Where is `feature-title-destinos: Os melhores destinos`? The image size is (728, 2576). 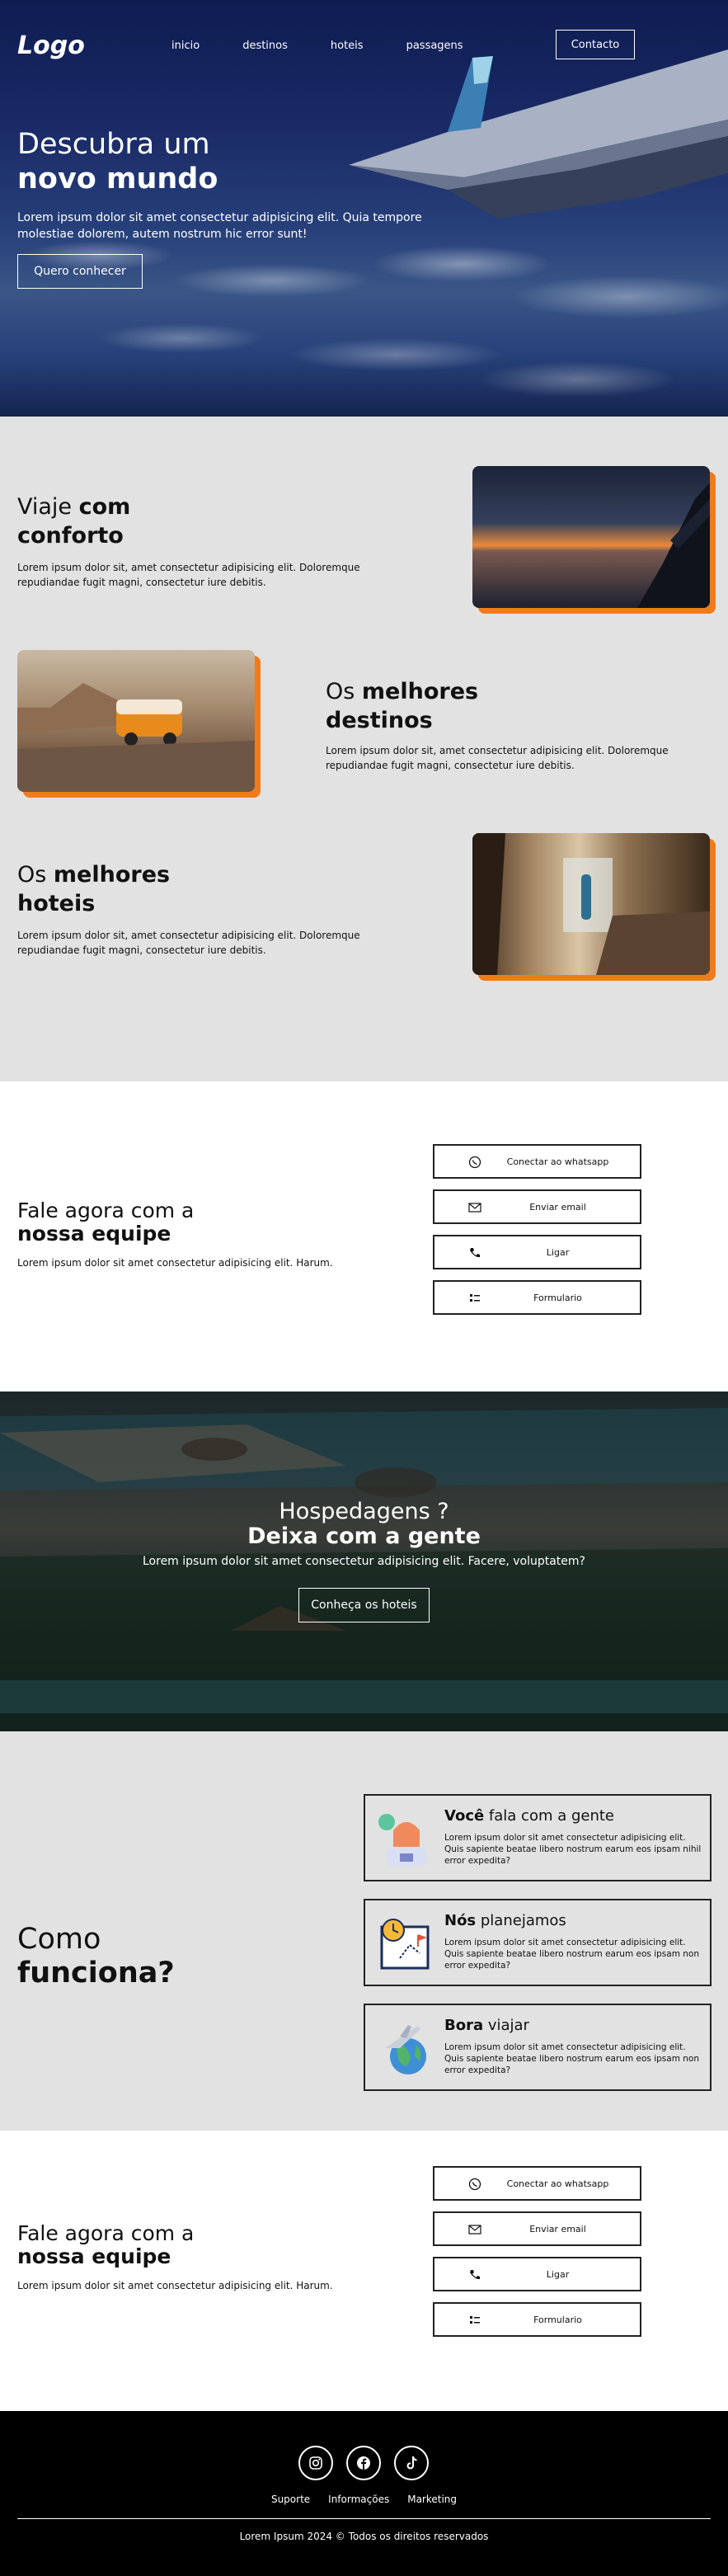 feature-title-destinos: Os melhores destinos is located at coordinates (416, 706).